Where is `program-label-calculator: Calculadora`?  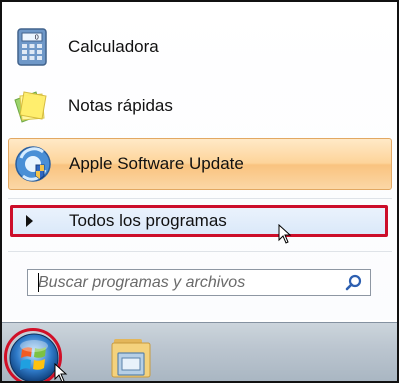 program-label-calculator: Calculadora is located at coordinates (113, 46).